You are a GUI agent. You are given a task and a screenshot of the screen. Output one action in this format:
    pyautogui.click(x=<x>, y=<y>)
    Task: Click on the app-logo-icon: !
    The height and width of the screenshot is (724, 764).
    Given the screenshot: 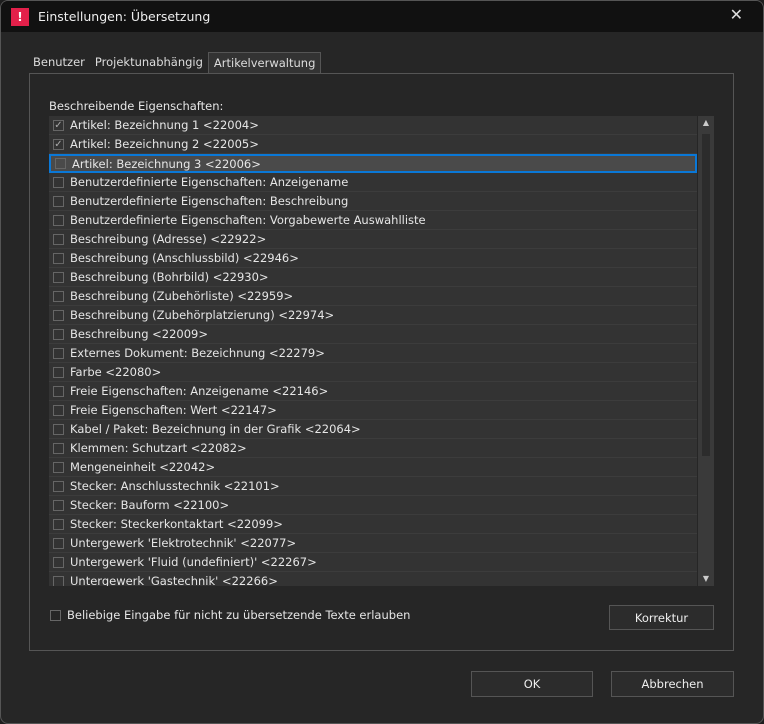 What is the action you would take?
    pyautogui.click(x=20, y=16)
    